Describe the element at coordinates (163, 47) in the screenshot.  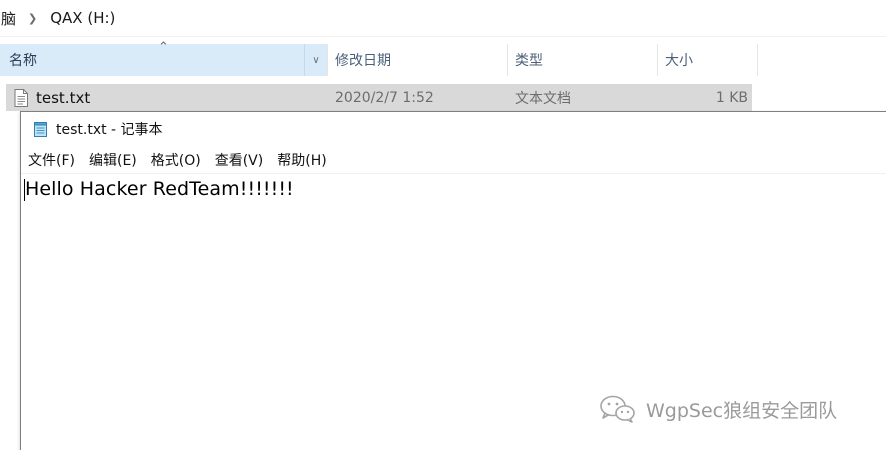
I see `sort-ascending-icon: ⌃` at that location.